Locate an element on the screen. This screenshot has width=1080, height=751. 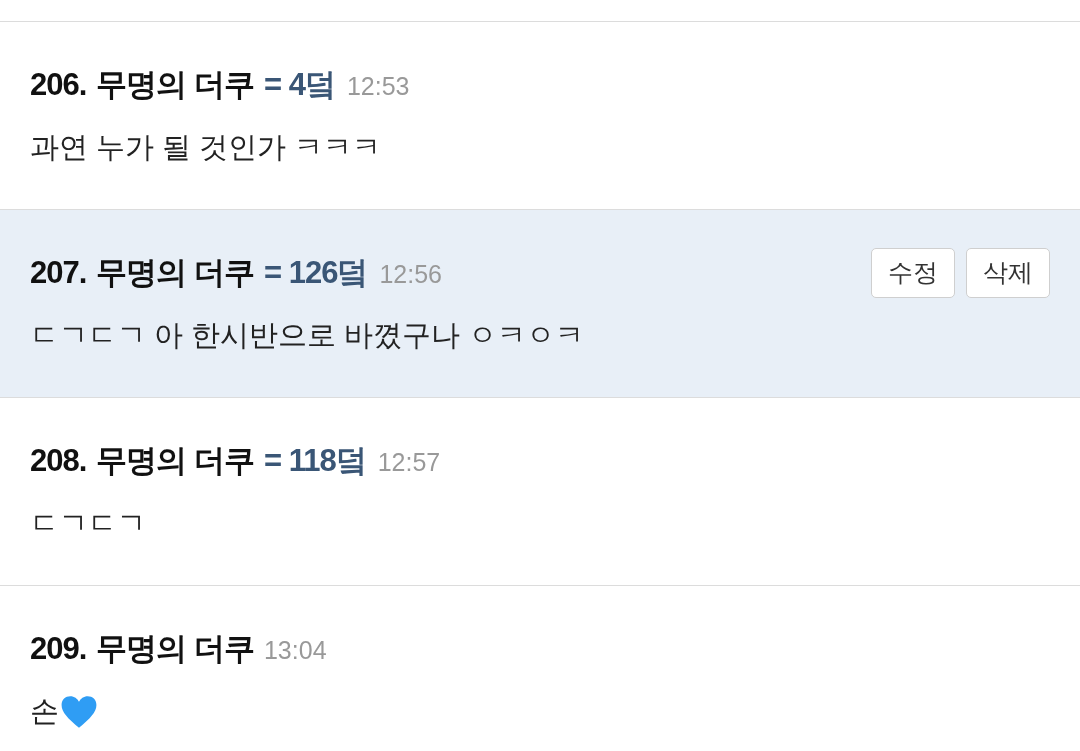
comment-time: 12:57 is located at coordinates (409, 463).